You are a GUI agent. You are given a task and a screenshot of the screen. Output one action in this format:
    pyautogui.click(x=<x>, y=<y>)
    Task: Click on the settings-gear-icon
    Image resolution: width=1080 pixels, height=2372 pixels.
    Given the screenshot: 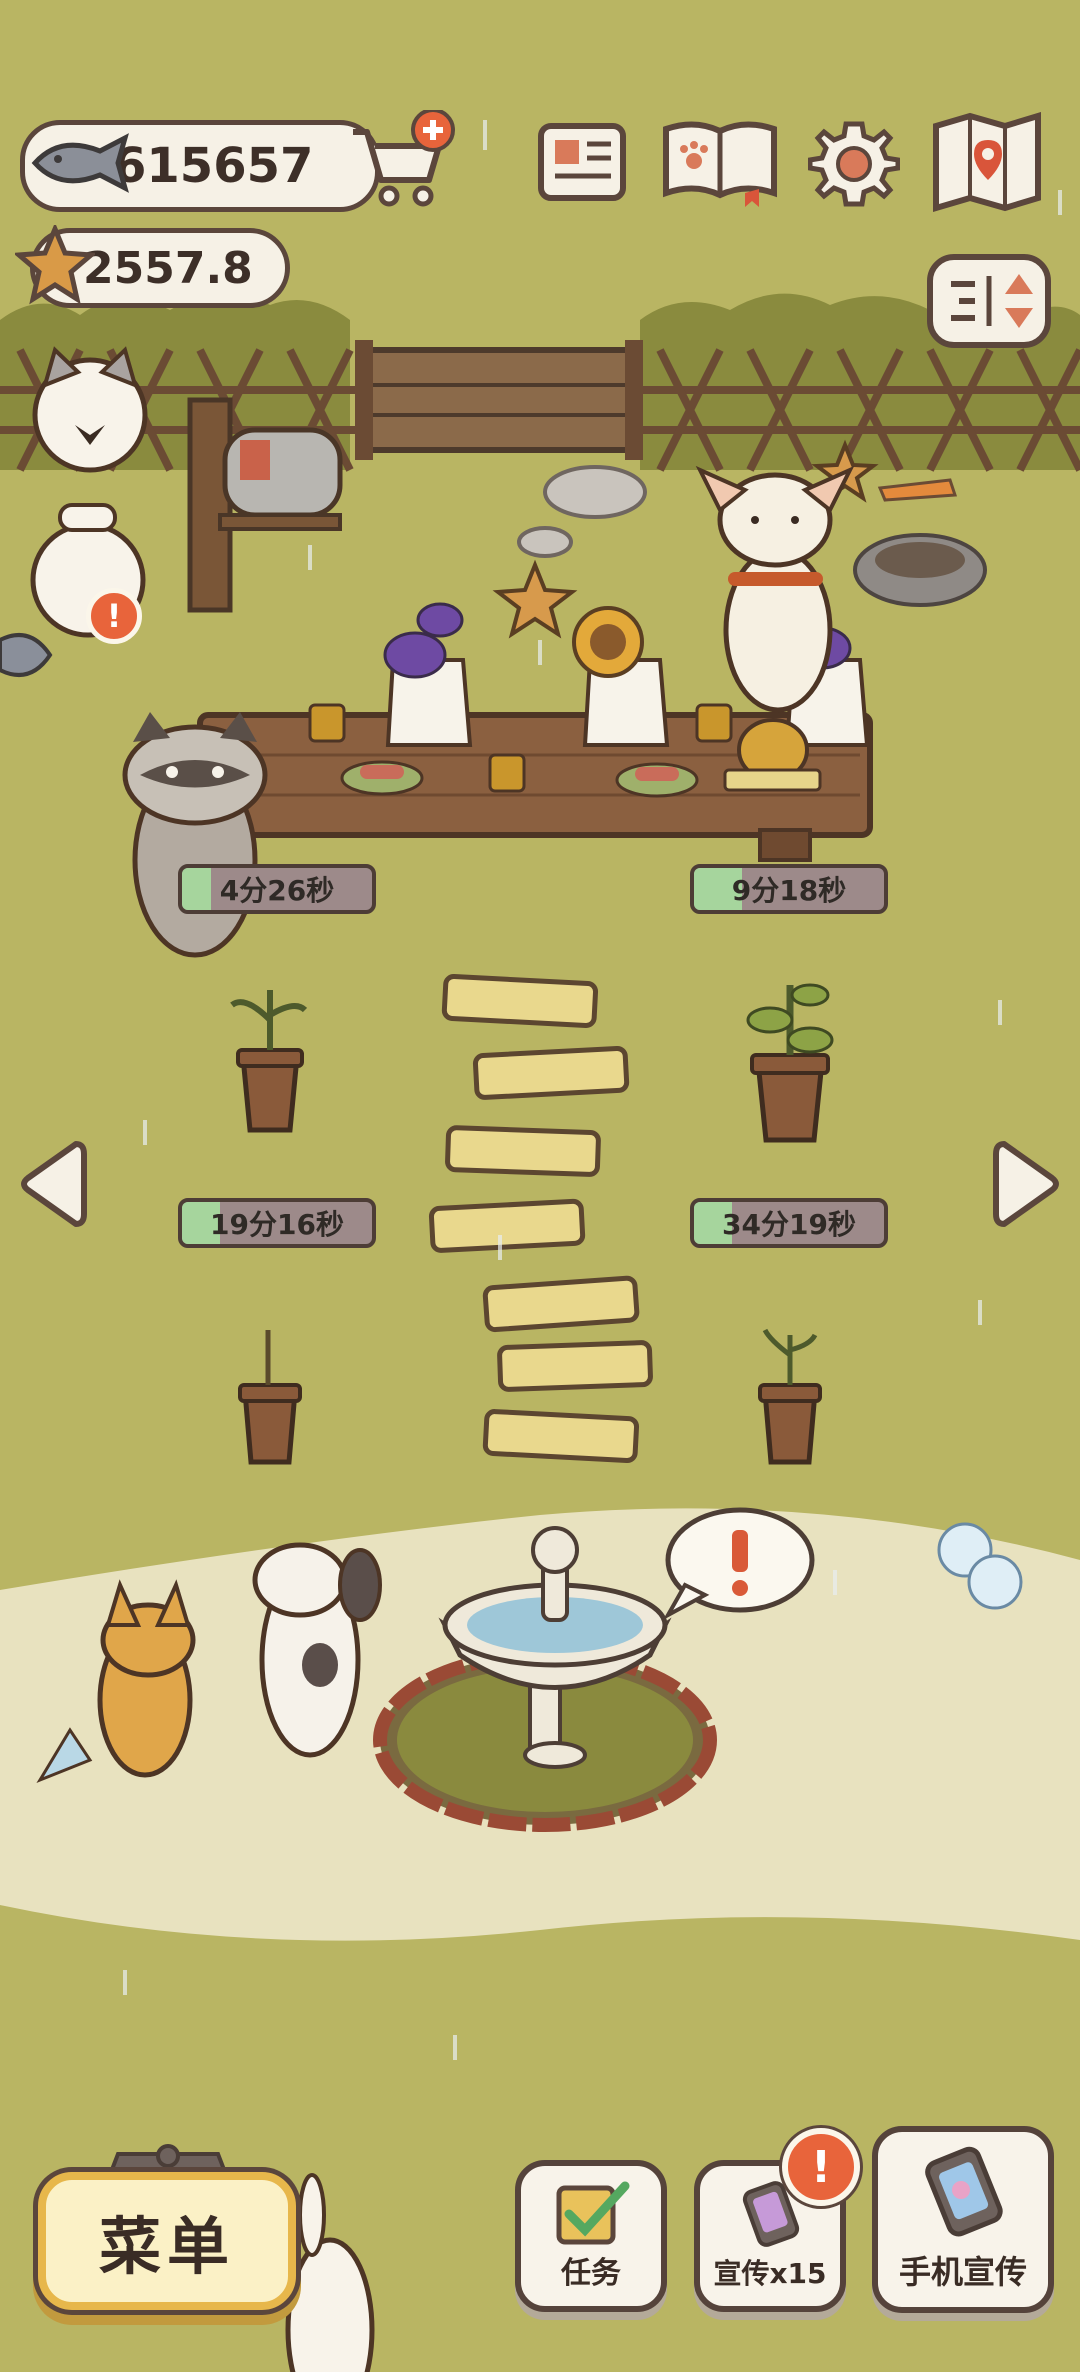 What is the action you would take?
    pyautogui.click(x=854, y=164)
    